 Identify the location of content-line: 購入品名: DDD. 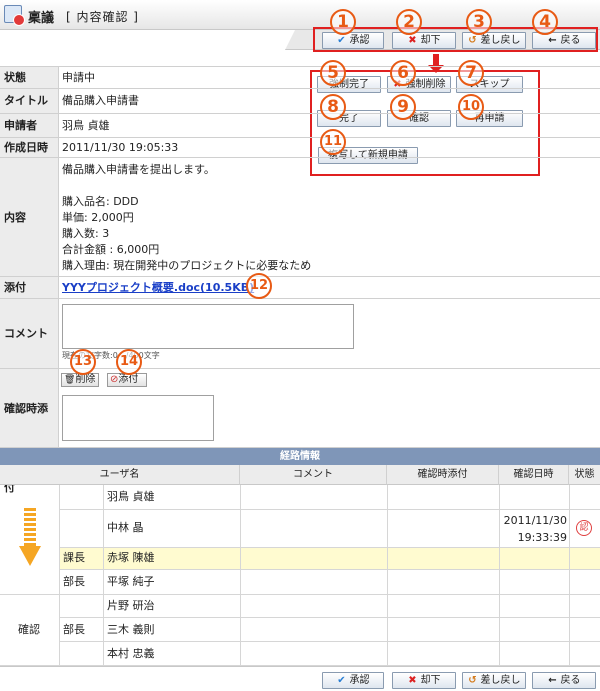
(100, 201).